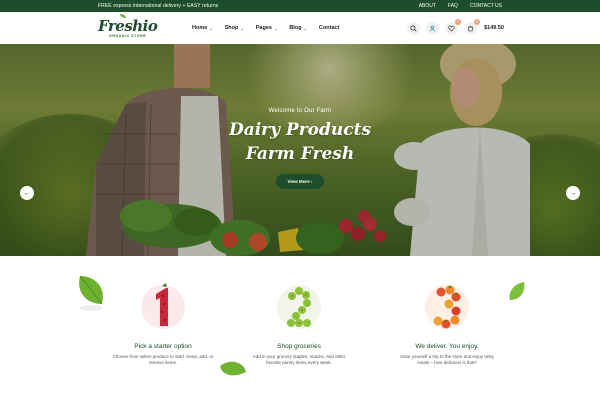 This screenshot has width=600, height=400. Describe the element at coordinates (300, 111) in the screenshot. I see `hero-kicker: Welcome to Our Farm` at that location.